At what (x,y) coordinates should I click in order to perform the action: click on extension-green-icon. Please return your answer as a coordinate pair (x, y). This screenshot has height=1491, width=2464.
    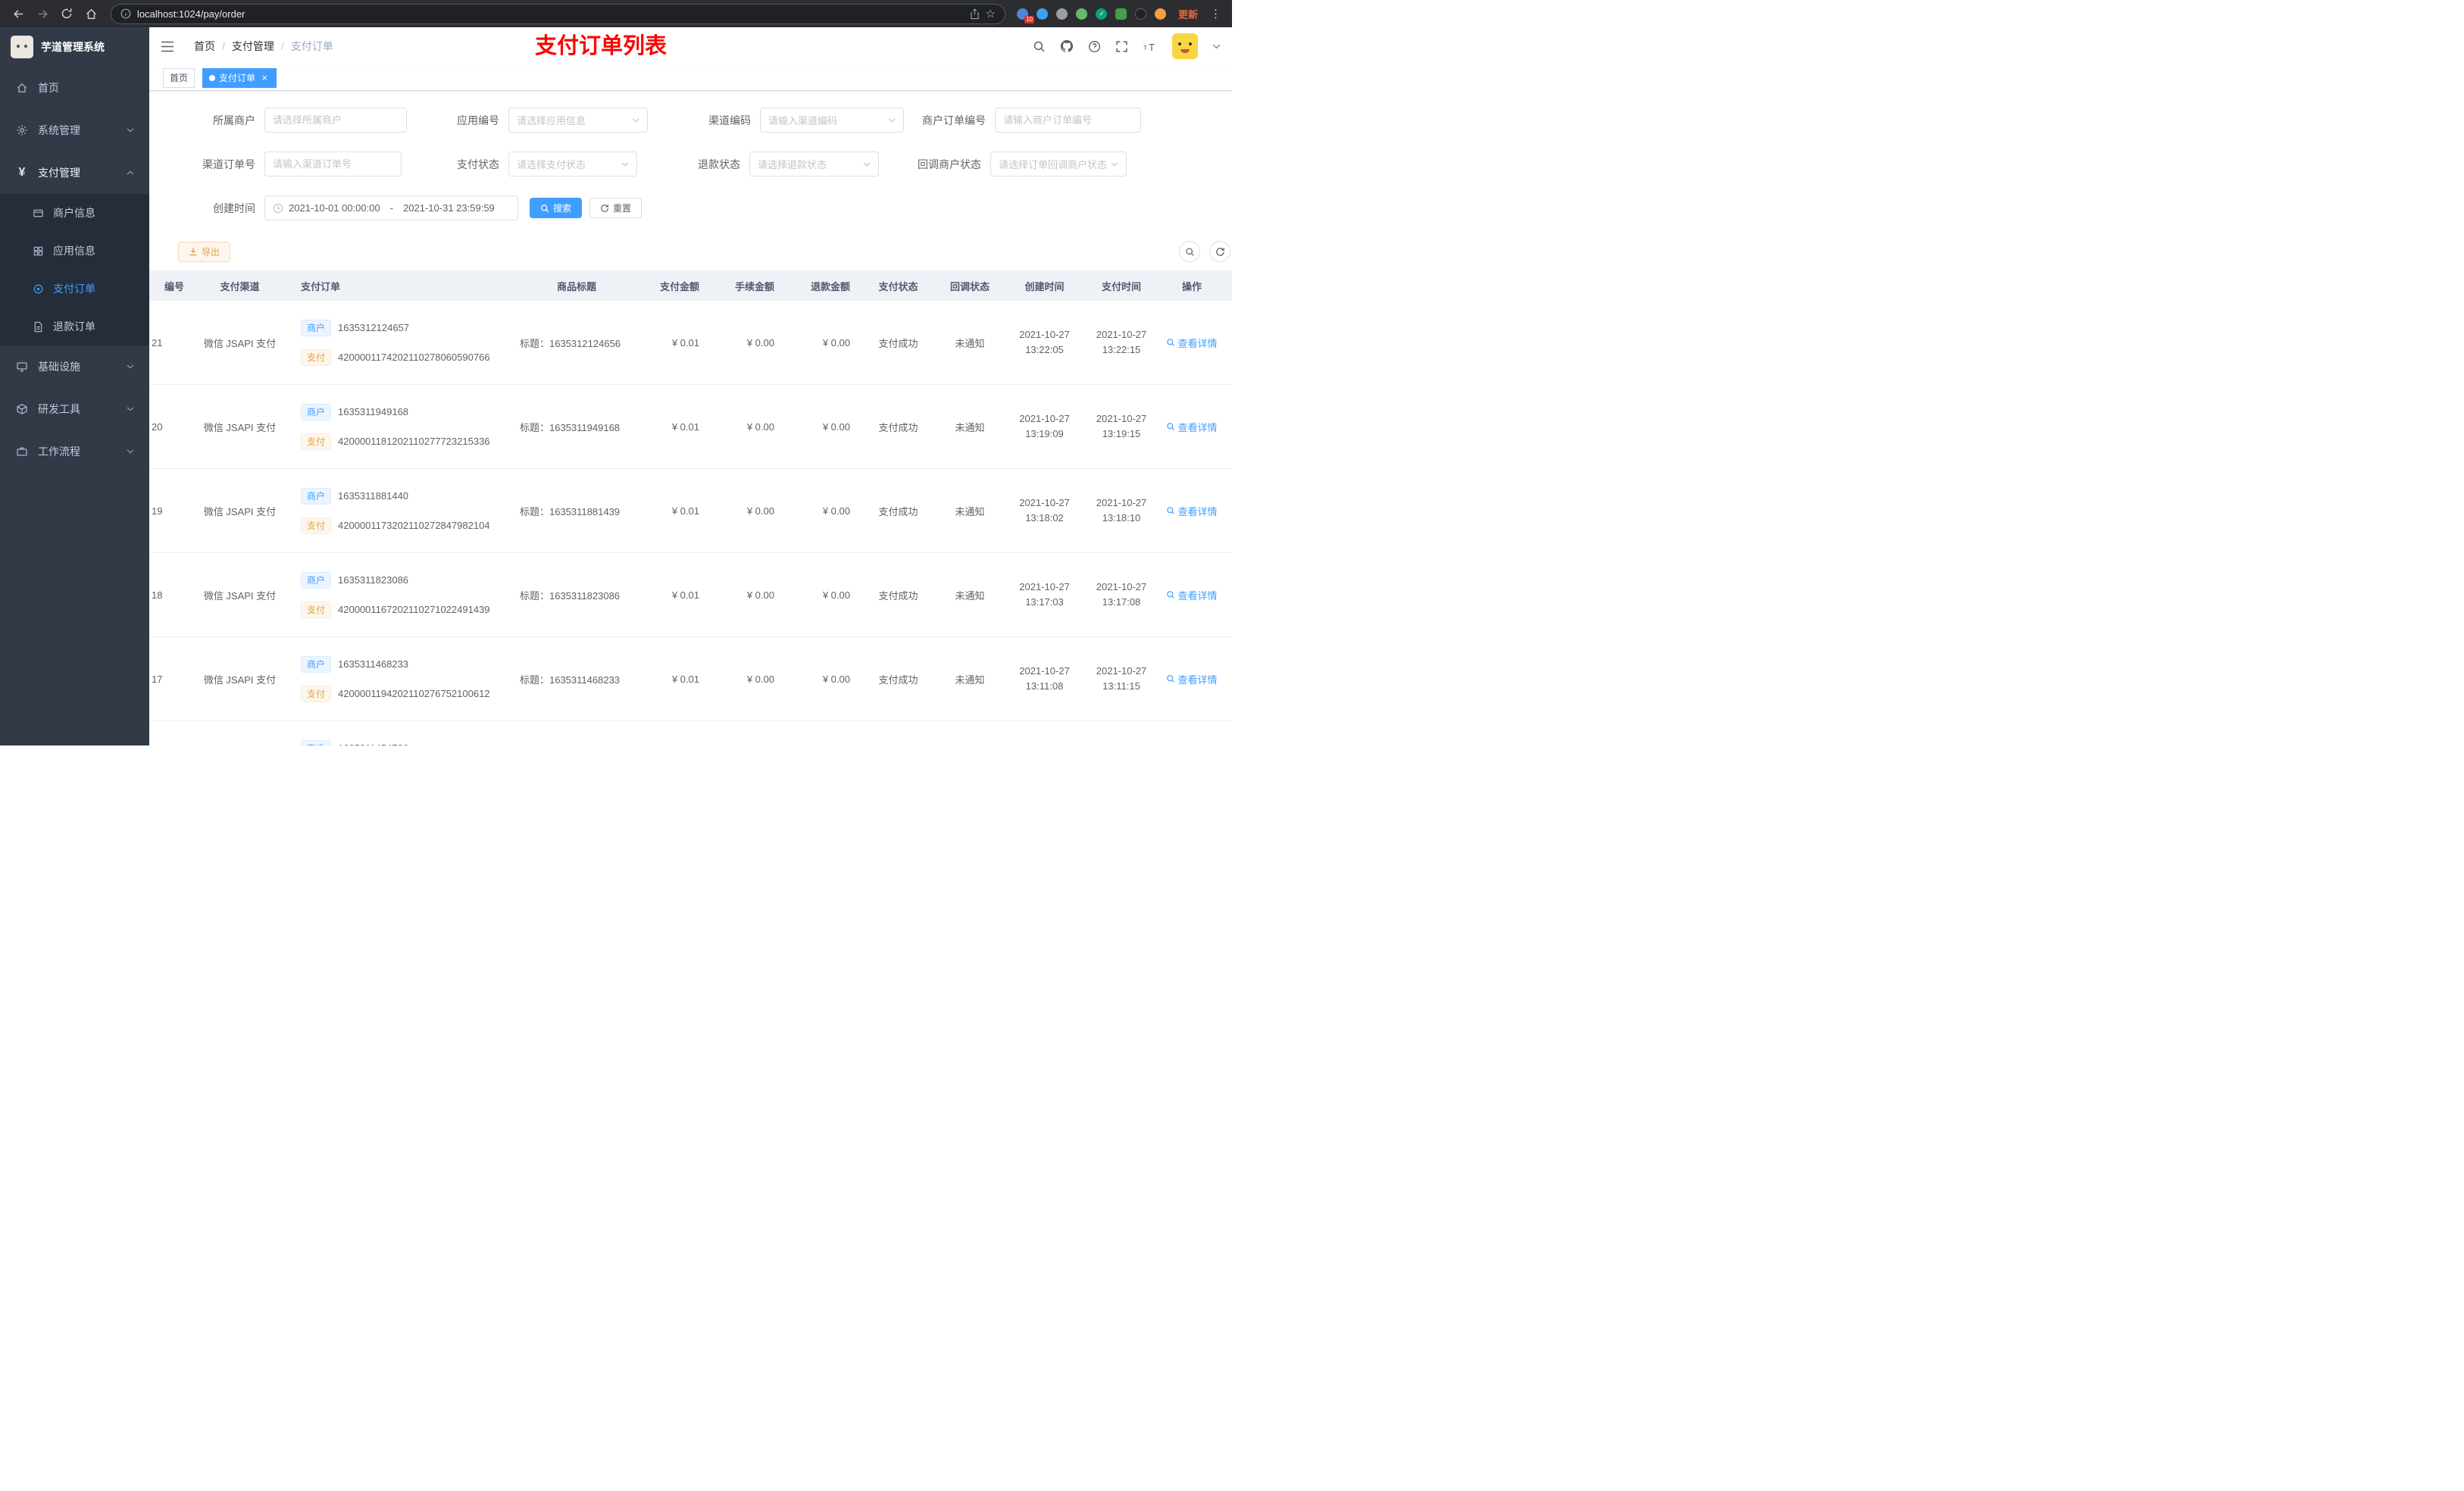
    Looking at the image, I should click on (1082, 14).